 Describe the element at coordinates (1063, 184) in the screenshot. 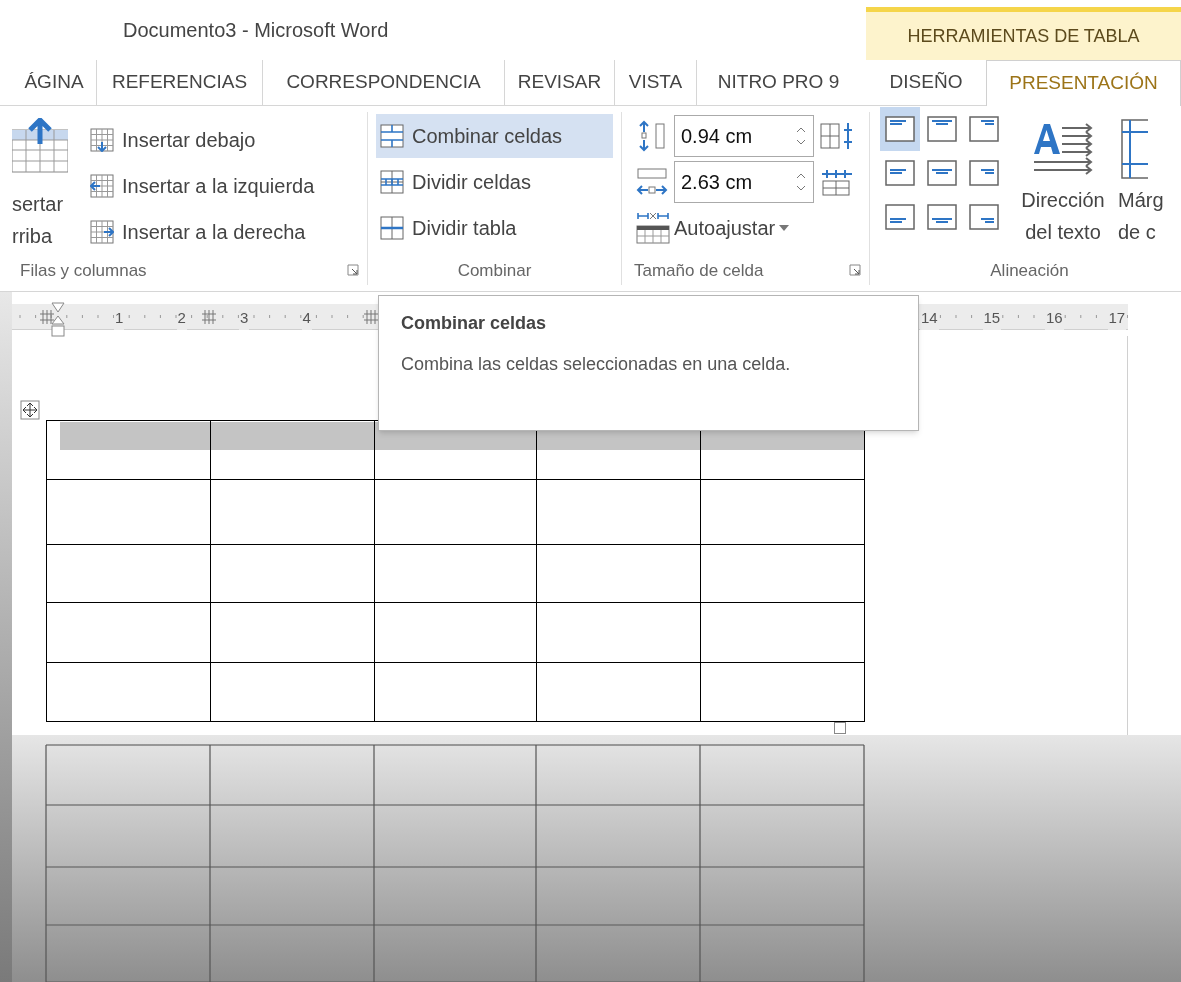

I see `text-direction-button: Dirección del texto` at that location.